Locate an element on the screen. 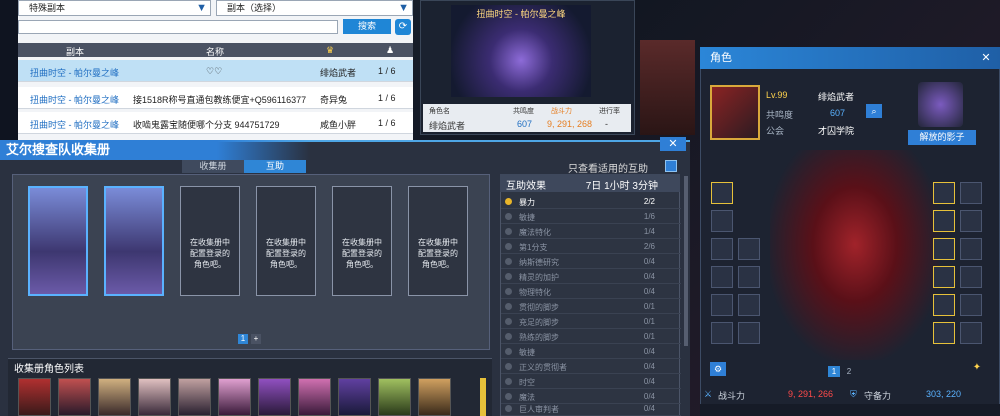  hint-icon: ✦ is located at coordinates (977, 369).